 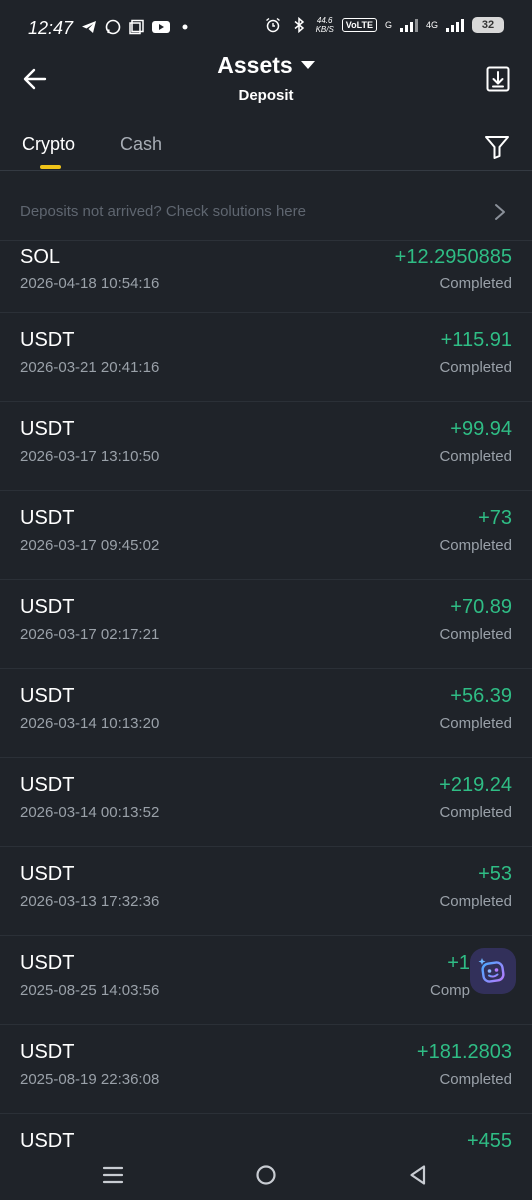 What do you see at coordinates (266, 146) in the screenshot?
I see `tab-bar: Crypto Cash` at bounding box center [266, 146].